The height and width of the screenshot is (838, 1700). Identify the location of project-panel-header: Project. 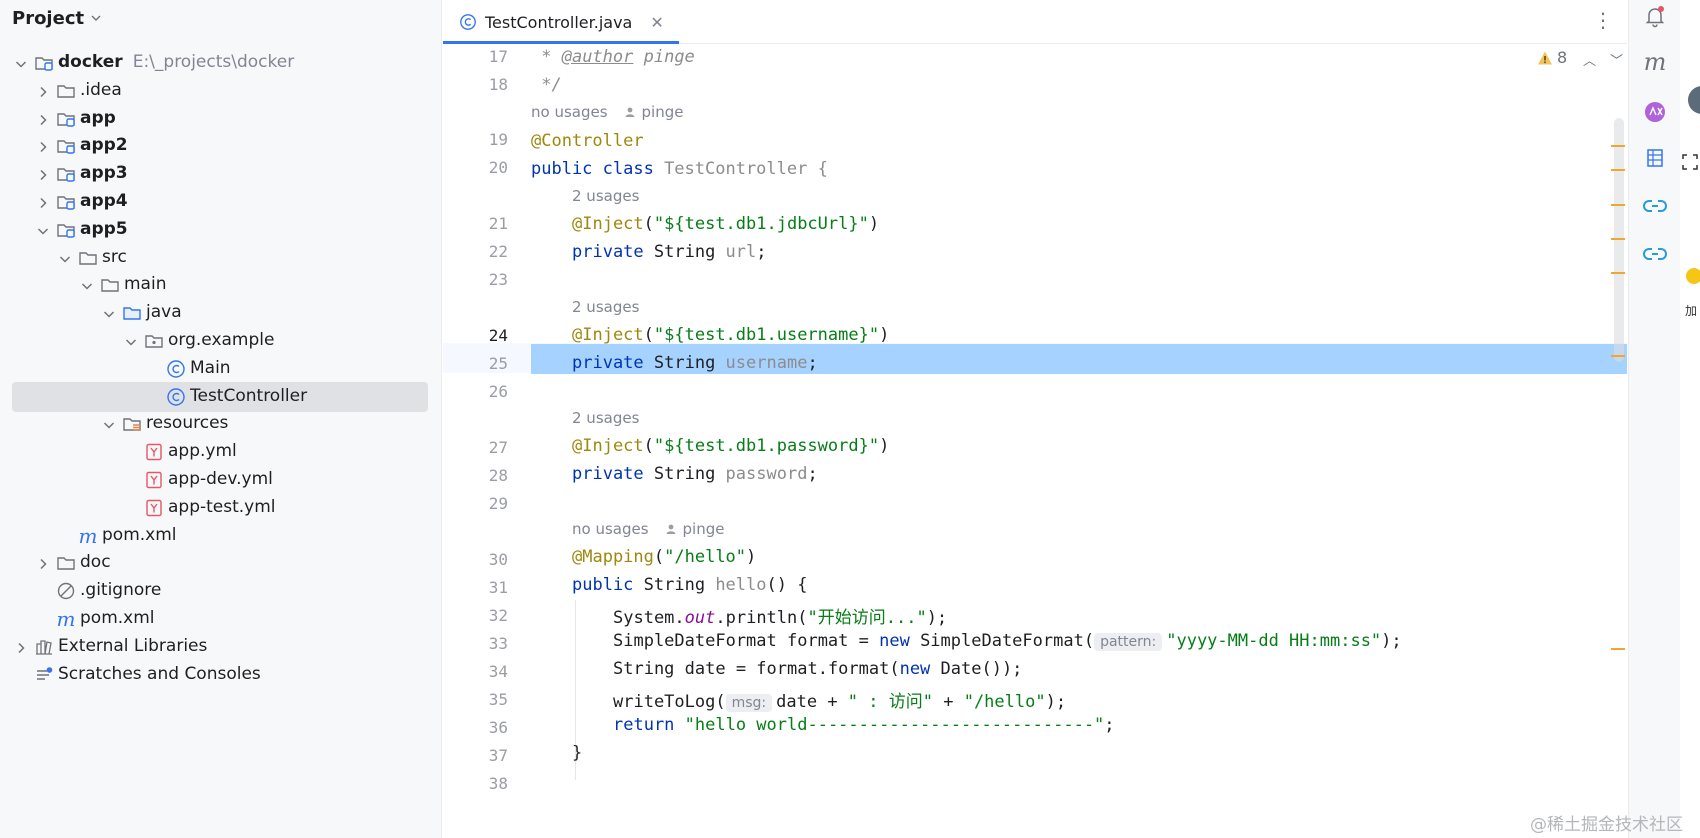
(57, 18).